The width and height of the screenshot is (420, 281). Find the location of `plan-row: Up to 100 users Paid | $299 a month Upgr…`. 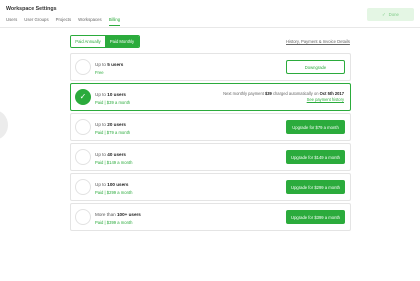

plan-row: Up to 100 users Paid | $299 a month Upgr… is located at coordinates (210, 187).